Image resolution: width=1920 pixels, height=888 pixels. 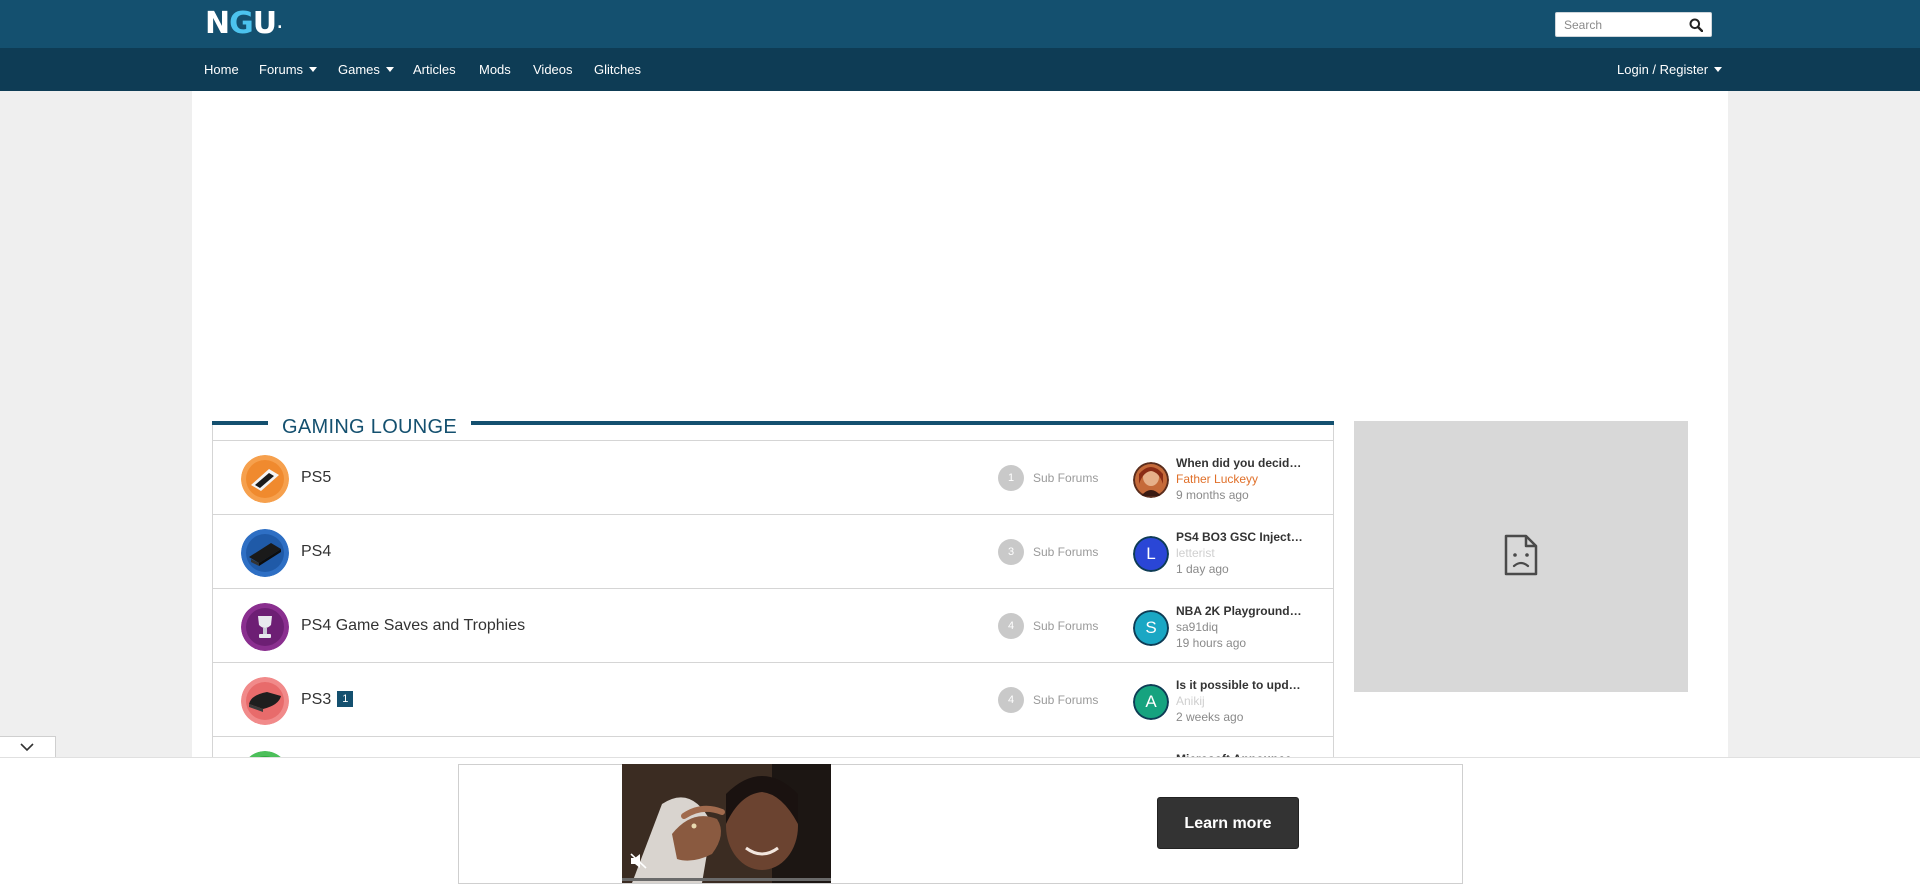 What do you see at coordinates (345, 698) in the screenshot?
I see `new-posts-badge: 1` at bounding box center [345, 698].